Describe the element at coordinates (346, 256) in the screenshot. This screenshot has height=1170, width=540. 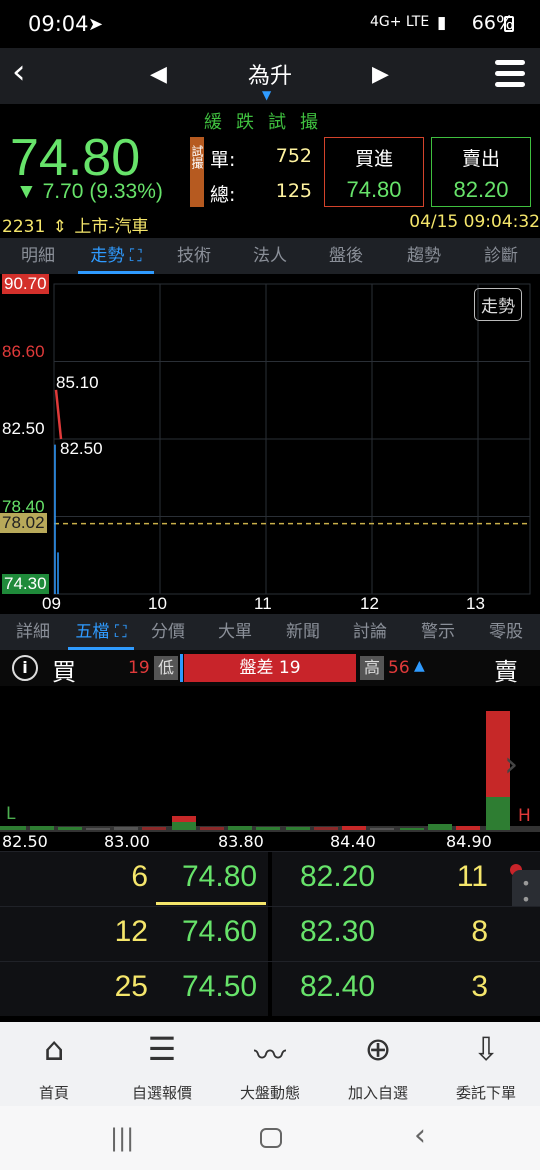
I see `tab-after-hours: 盤後` at that location.